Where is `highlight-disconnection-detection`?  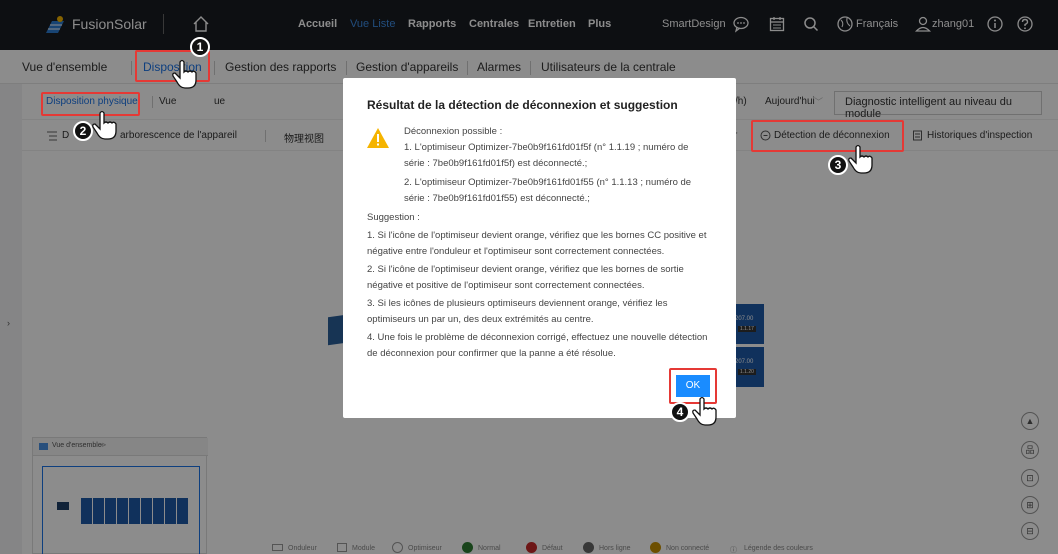
highlight-disconnection-detection is located at coordinates (827, 136).